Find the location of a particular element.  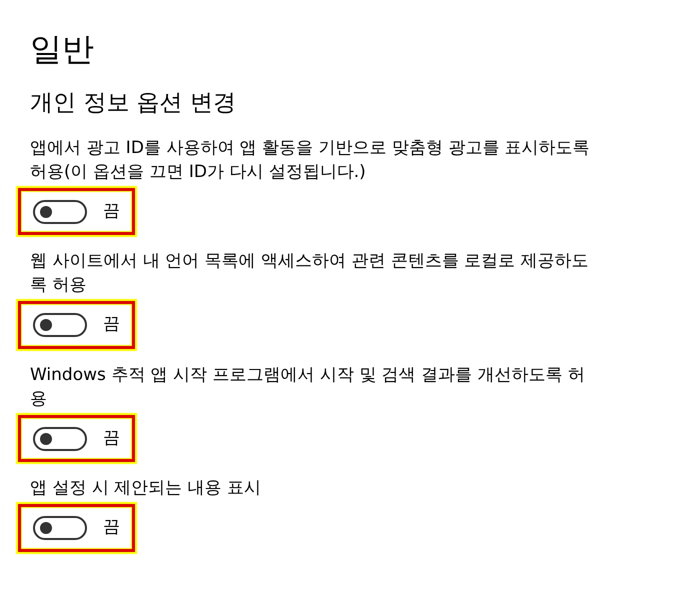

option-description: Windows 추적 앱 시작 프로그램에서 시작 및 검색 결과를 개선하도록 허용 is located at coordinates (308, 387).